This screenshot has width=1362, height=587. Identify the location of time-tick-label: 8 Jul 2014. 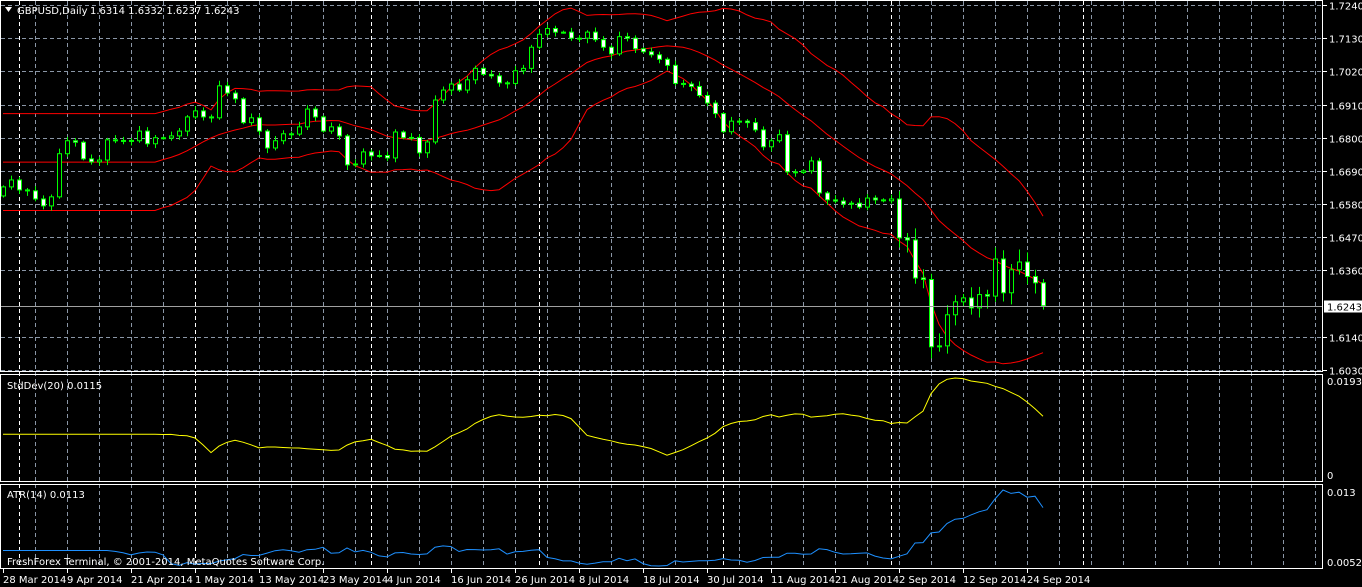
(604, 580).